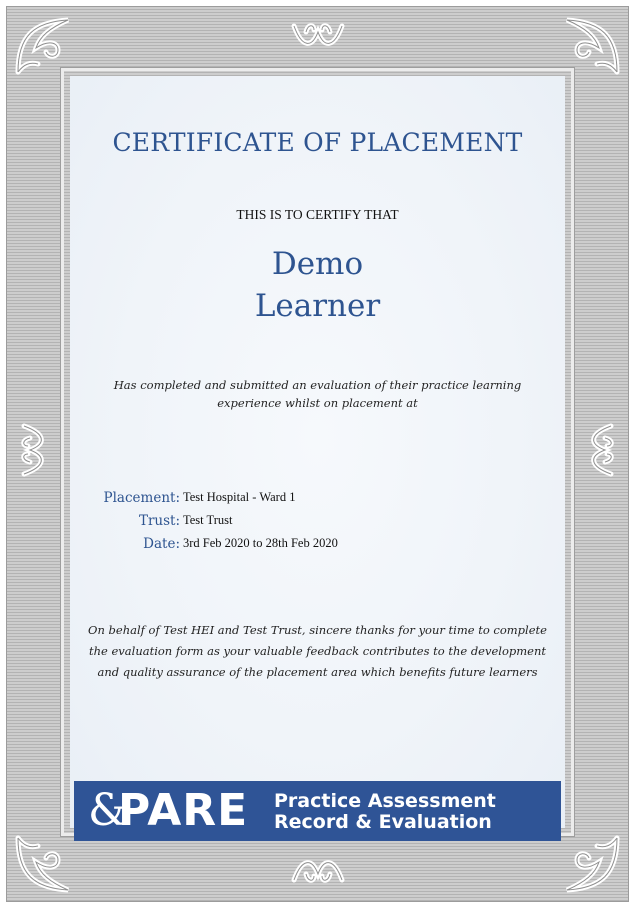 This screenshot has width=635, height=908. Describe the element at coordinates (383, 822) in the screenshot. I see `pare-subtitle-line2: Record & Evaluation` at that location.